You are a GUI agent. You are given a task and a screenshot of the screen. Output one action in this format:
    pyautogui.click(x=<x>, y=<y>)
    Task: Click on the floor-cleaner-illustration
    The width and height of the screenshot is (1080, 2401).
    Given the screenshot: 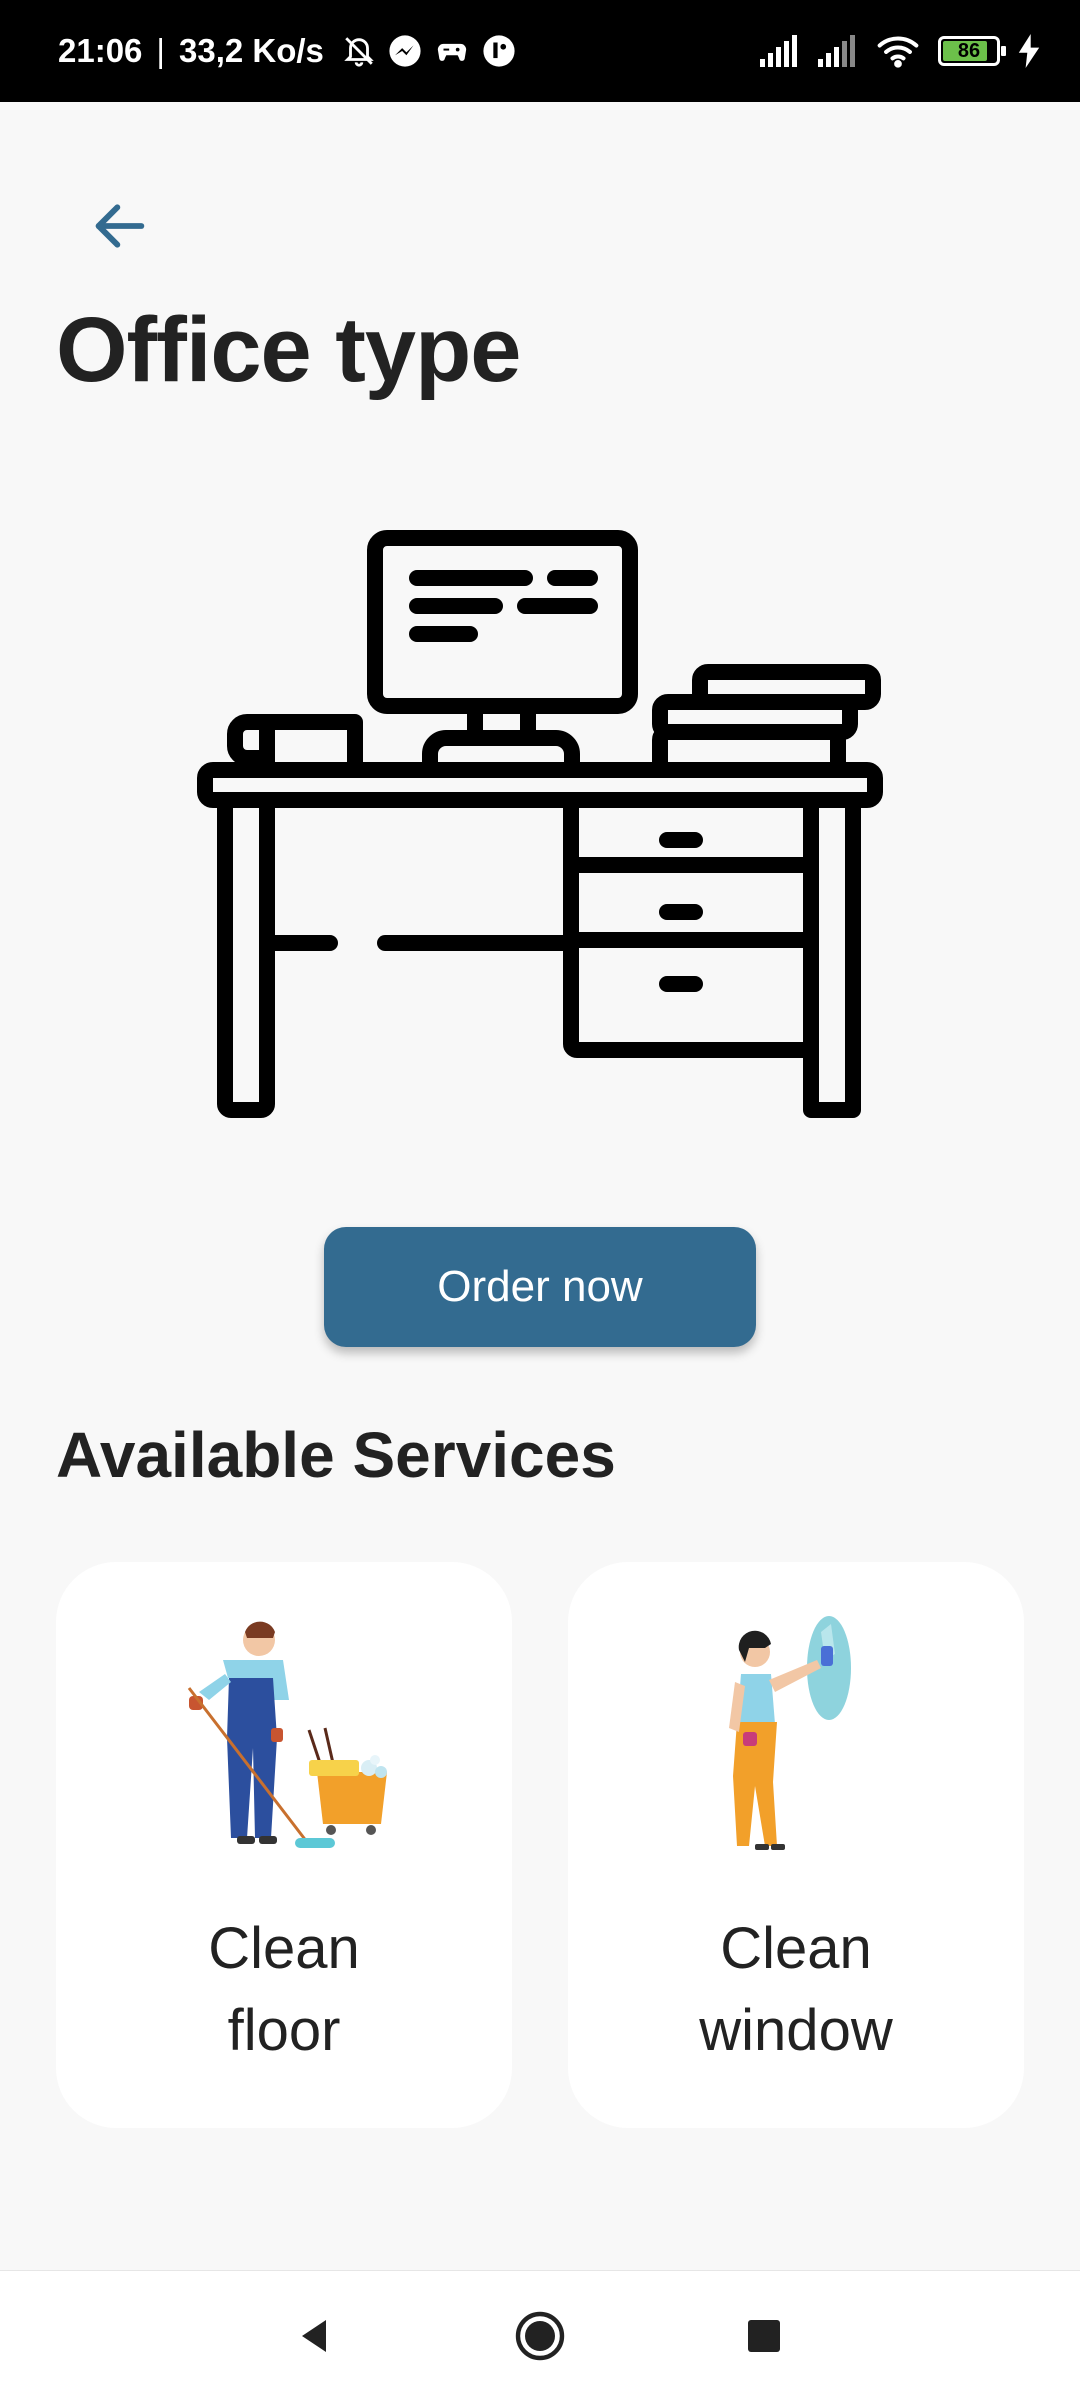 What is the action you would take?
    pyautogui.click(x=287, y=1734)
    